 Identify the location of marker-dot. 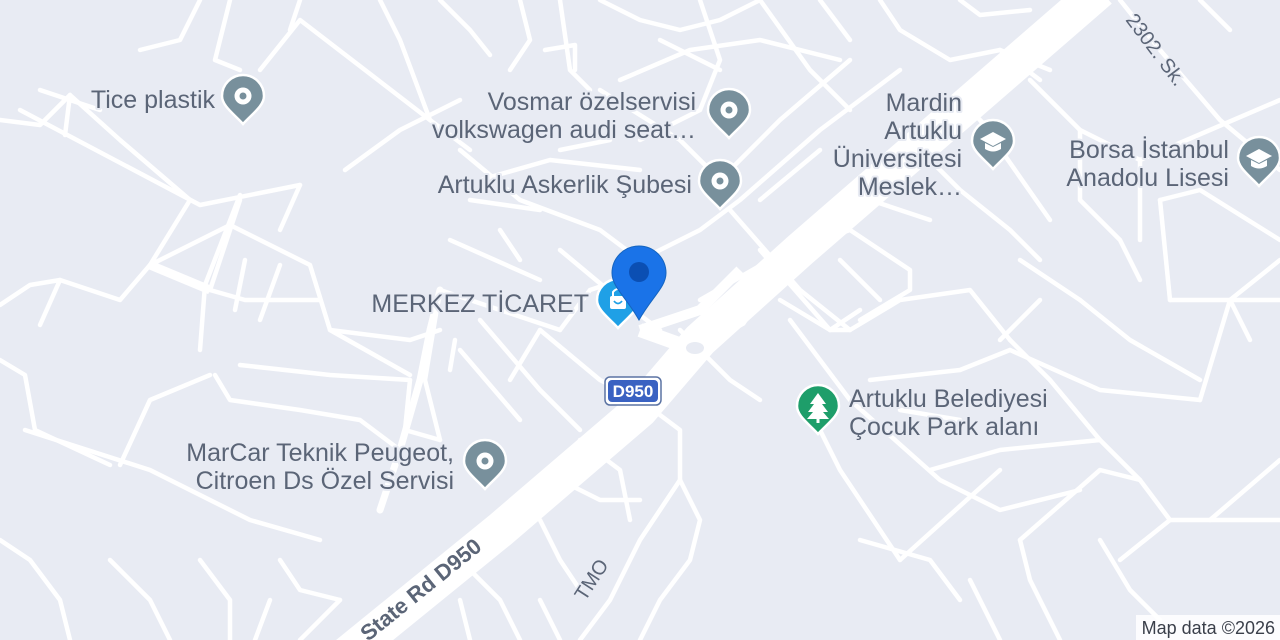
(639, 272).